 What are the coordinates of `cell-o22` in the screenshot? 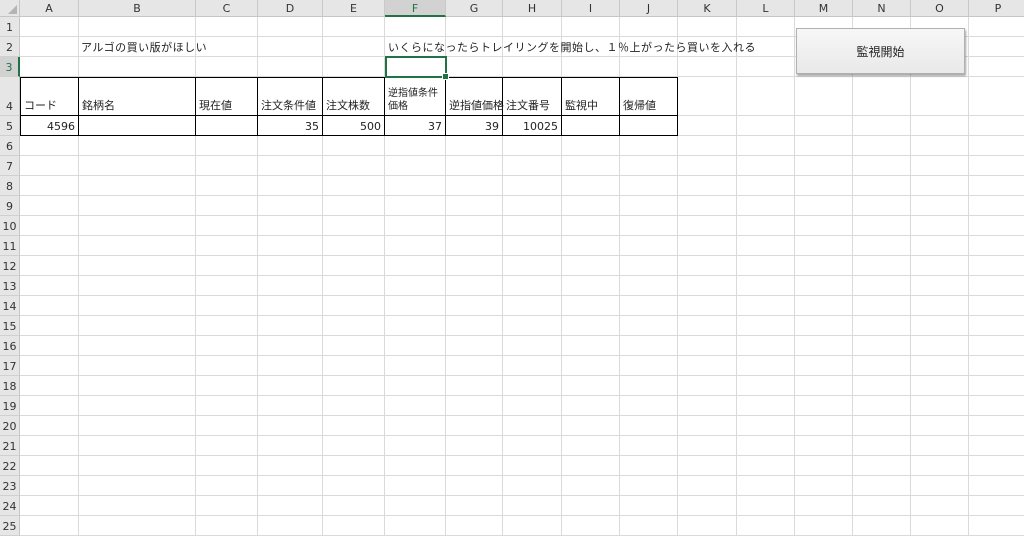 It's located at (940, 466).